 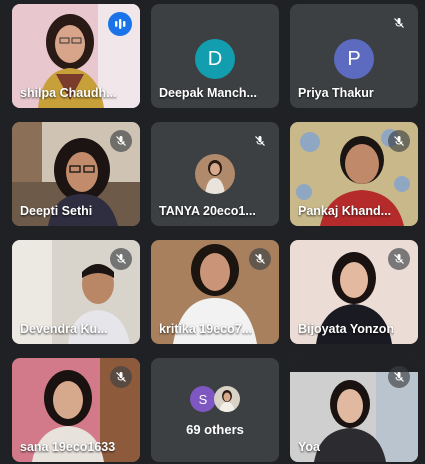 What do you see at coordinates (56, 211) in the screenshot?
I see `participant-name: Deepti Sethi` at bounding box center [56, 211].